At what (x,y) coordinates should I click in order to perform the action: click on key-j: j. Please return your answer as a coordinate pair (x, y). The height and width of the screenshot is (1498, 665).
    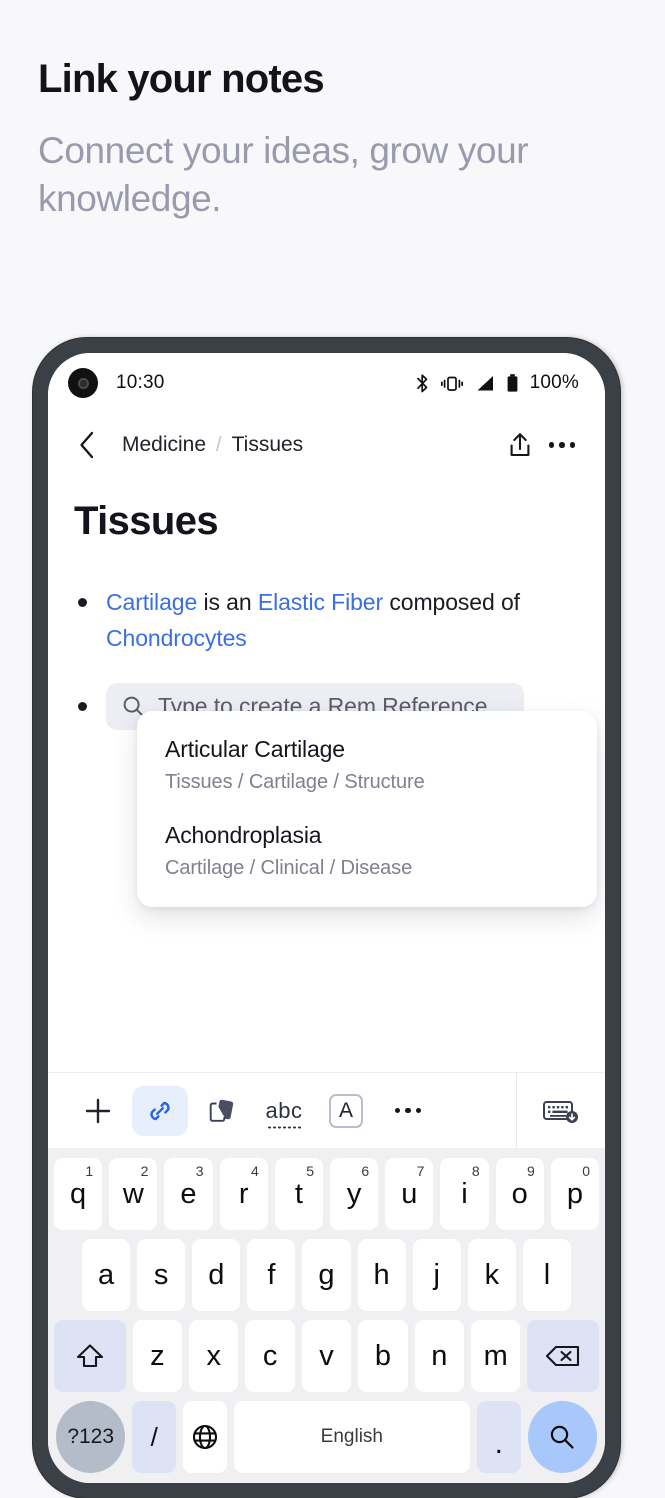
    Looking at the image, I should click on (436, 1275).